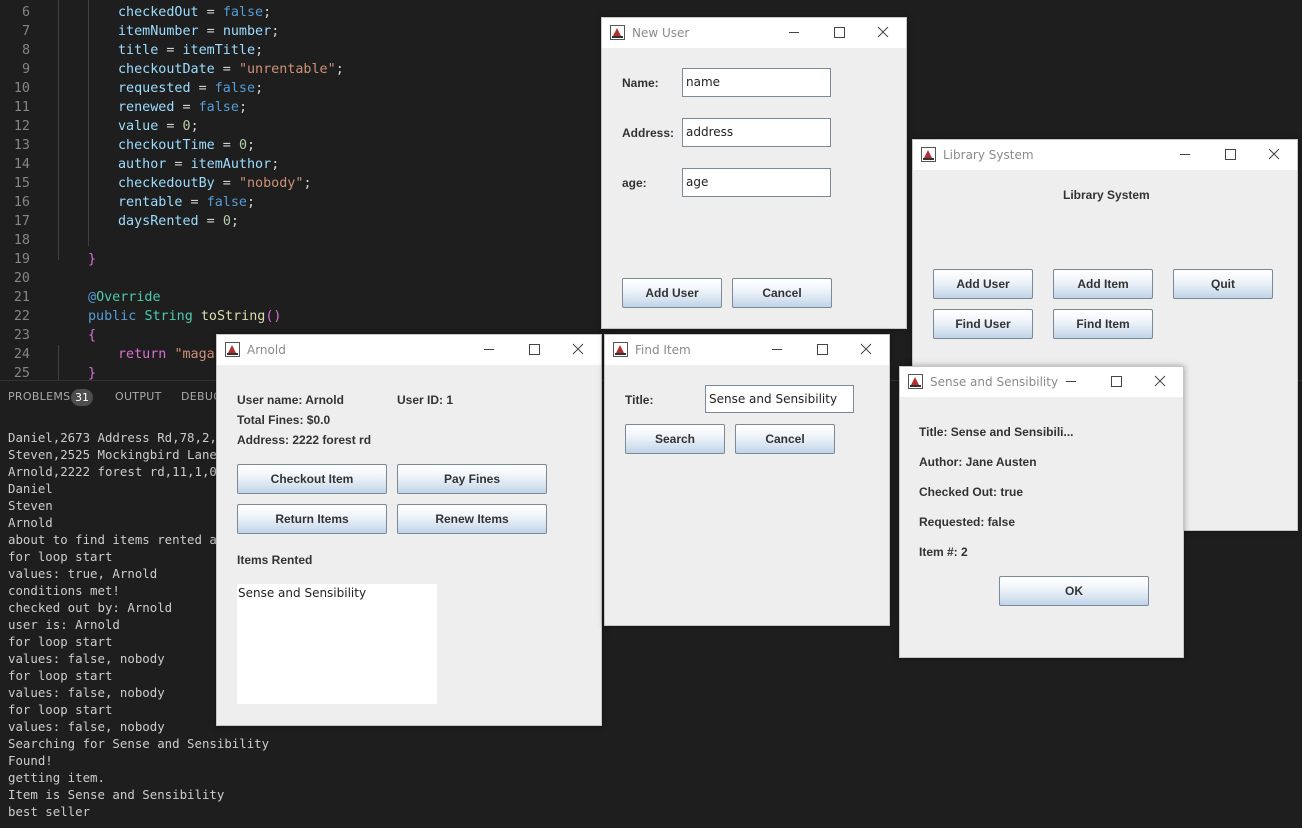 The height and width of the screenshot is (828, 1302). I want to click on address-field: address, so click(756, 132).